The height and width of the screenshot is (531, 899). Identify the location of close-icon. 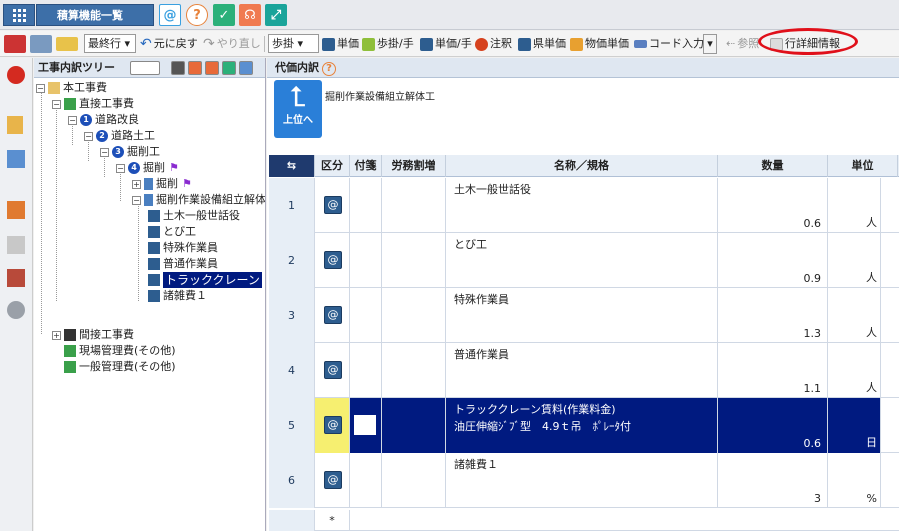
(246, 68).